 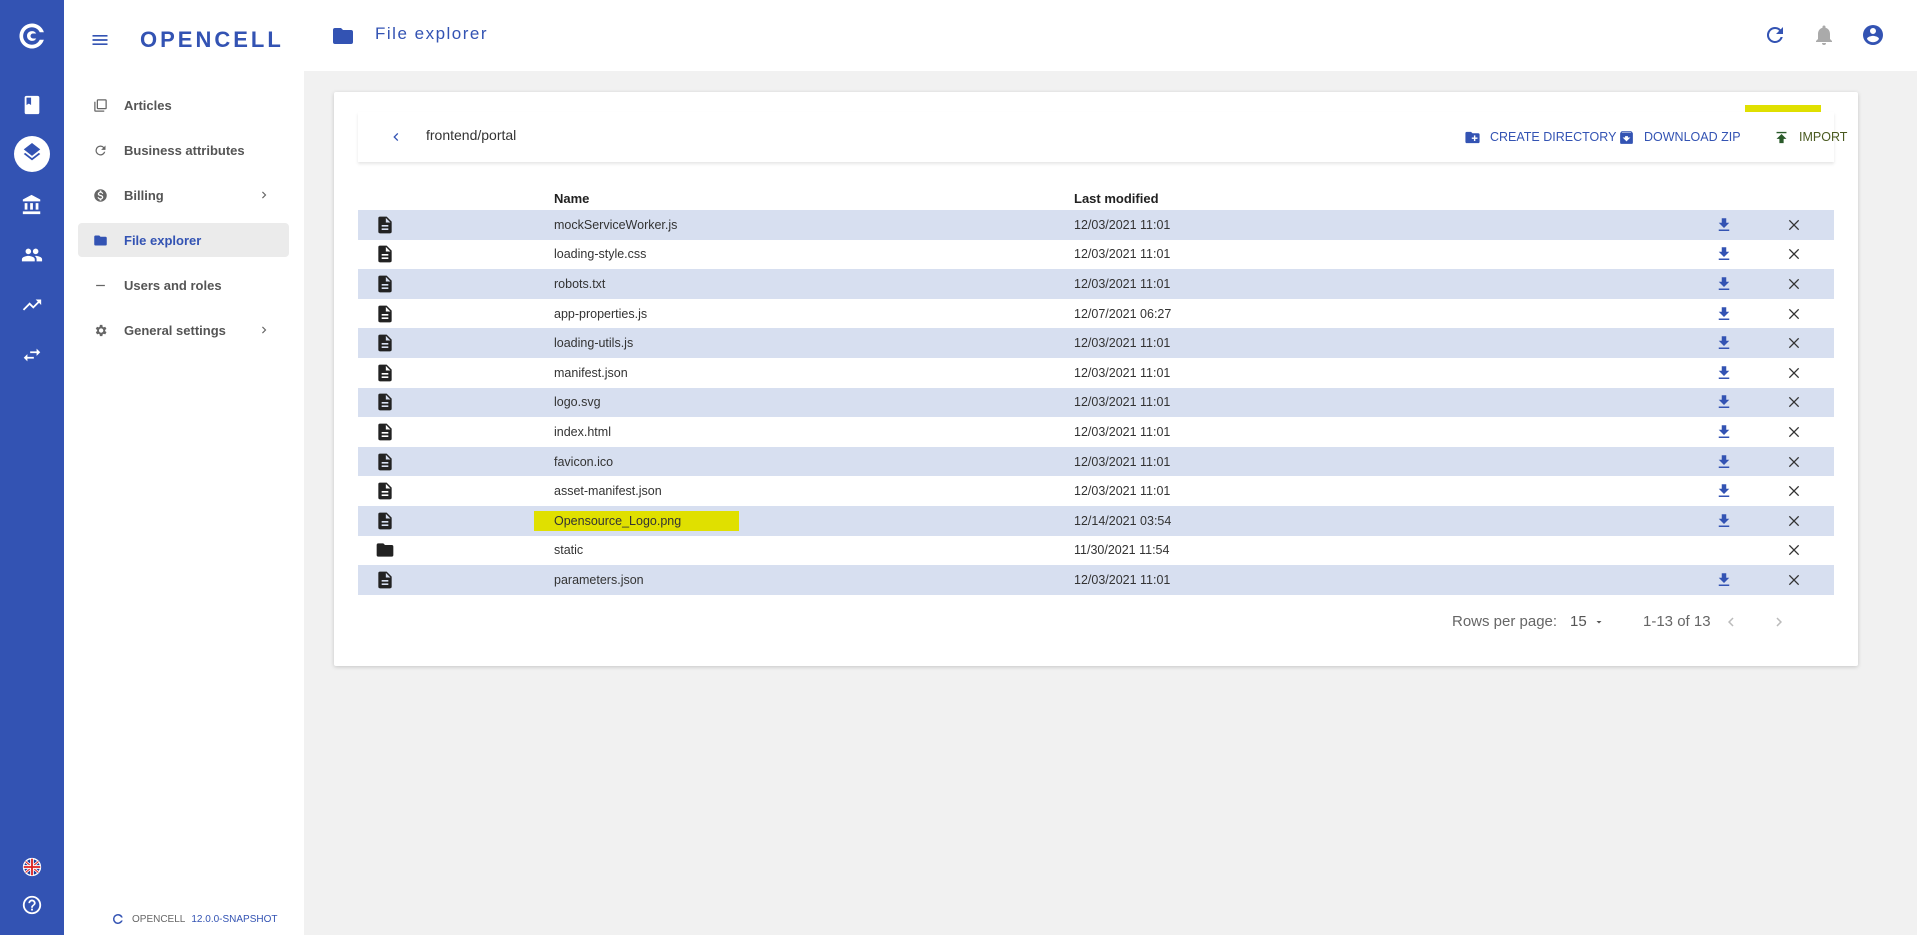 What do you see at coordinates (32, 255) in the screenshot?
I see `people-icon` at bounding box center [32, 255].